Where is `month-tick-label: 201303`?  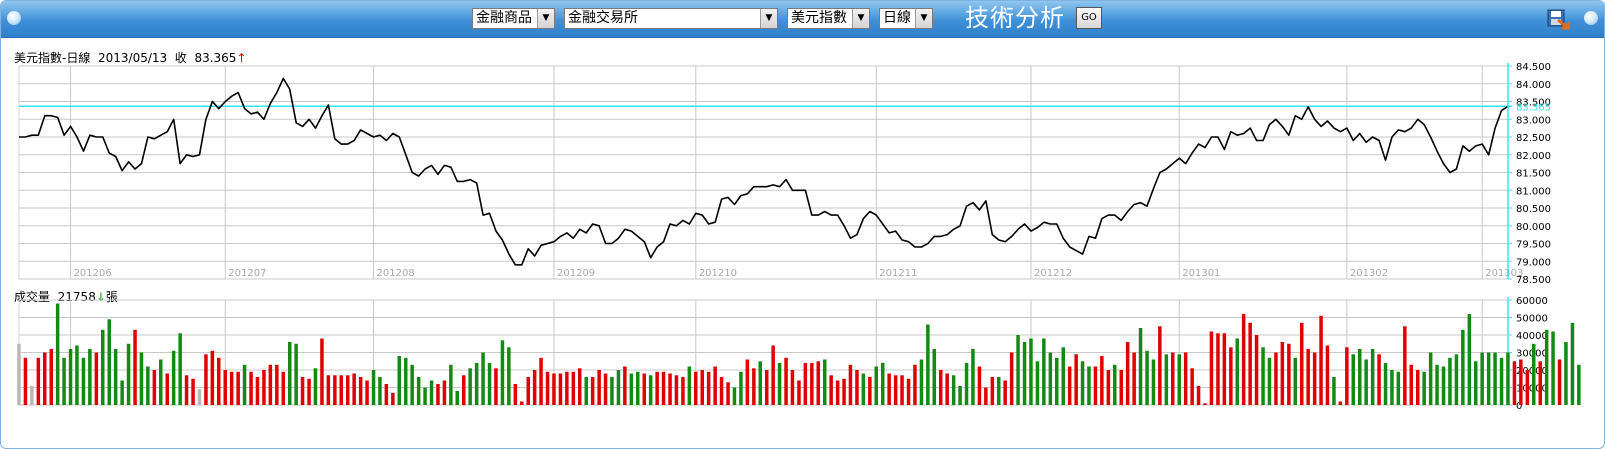
month-tick-label: 201303 is located at coordinates (1504, 273).